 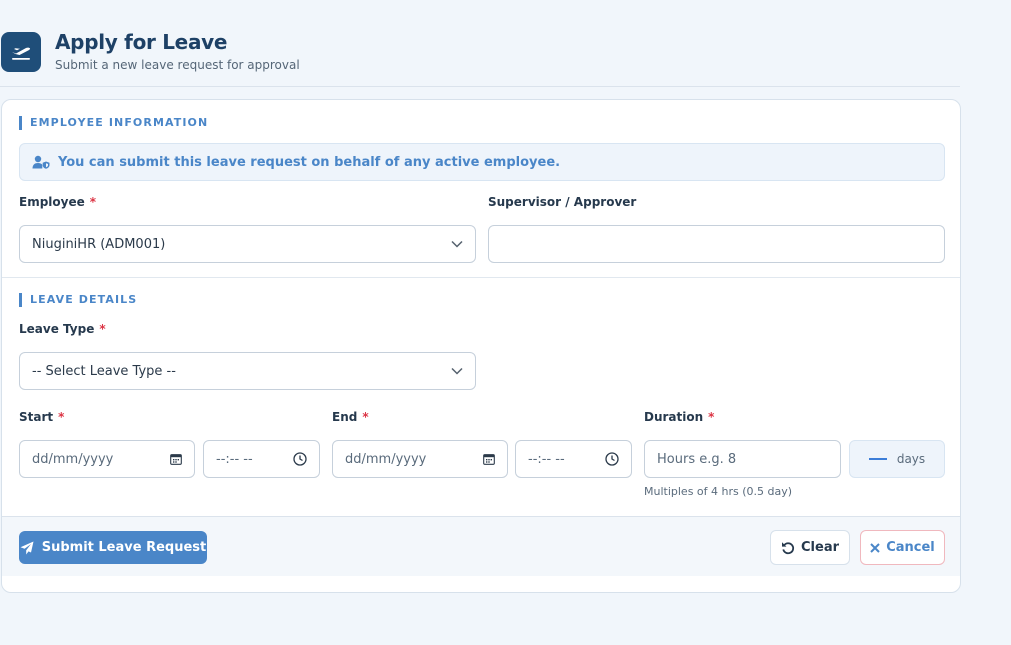 I want to click on leave-type-label: Leave Type *, so click(x=62, y=329).